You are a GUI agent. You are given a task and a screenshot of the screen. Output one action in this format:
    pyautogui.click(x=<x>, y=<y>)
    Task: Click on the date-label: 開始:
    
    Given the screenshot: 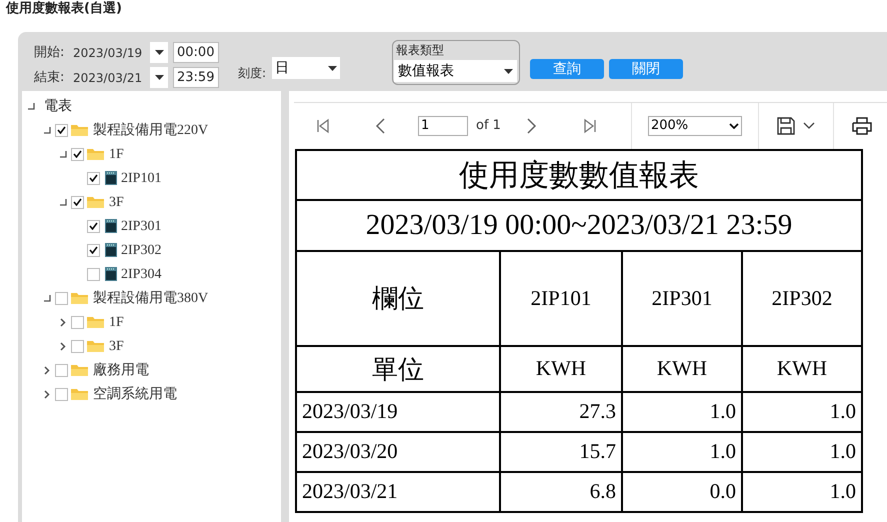 What is the action you would take?
    pyautogui.click(x=49, y=53)
    